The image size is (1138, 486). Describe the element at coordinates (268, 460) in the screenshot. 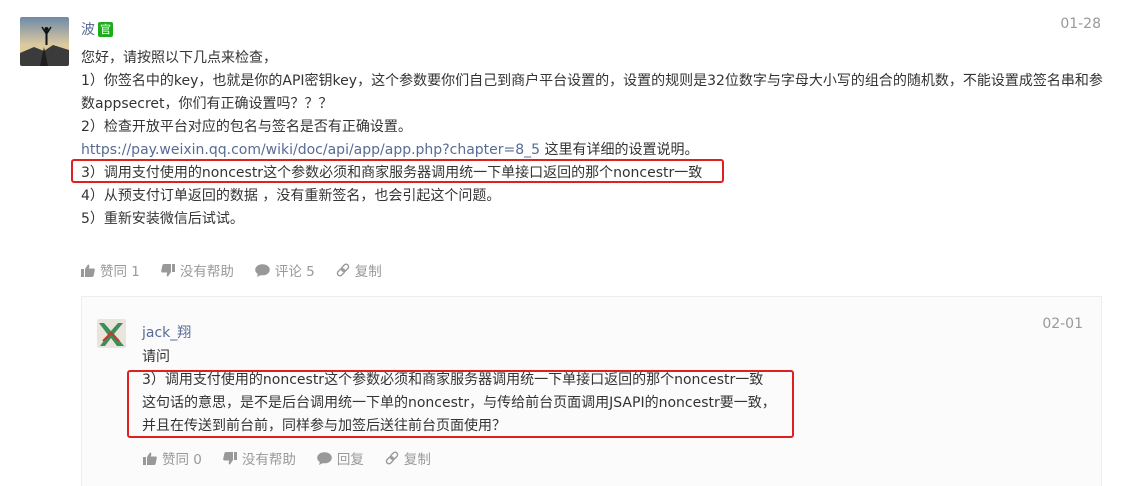

I see `reply-not-helpful-label: 没有帮助` at that location.